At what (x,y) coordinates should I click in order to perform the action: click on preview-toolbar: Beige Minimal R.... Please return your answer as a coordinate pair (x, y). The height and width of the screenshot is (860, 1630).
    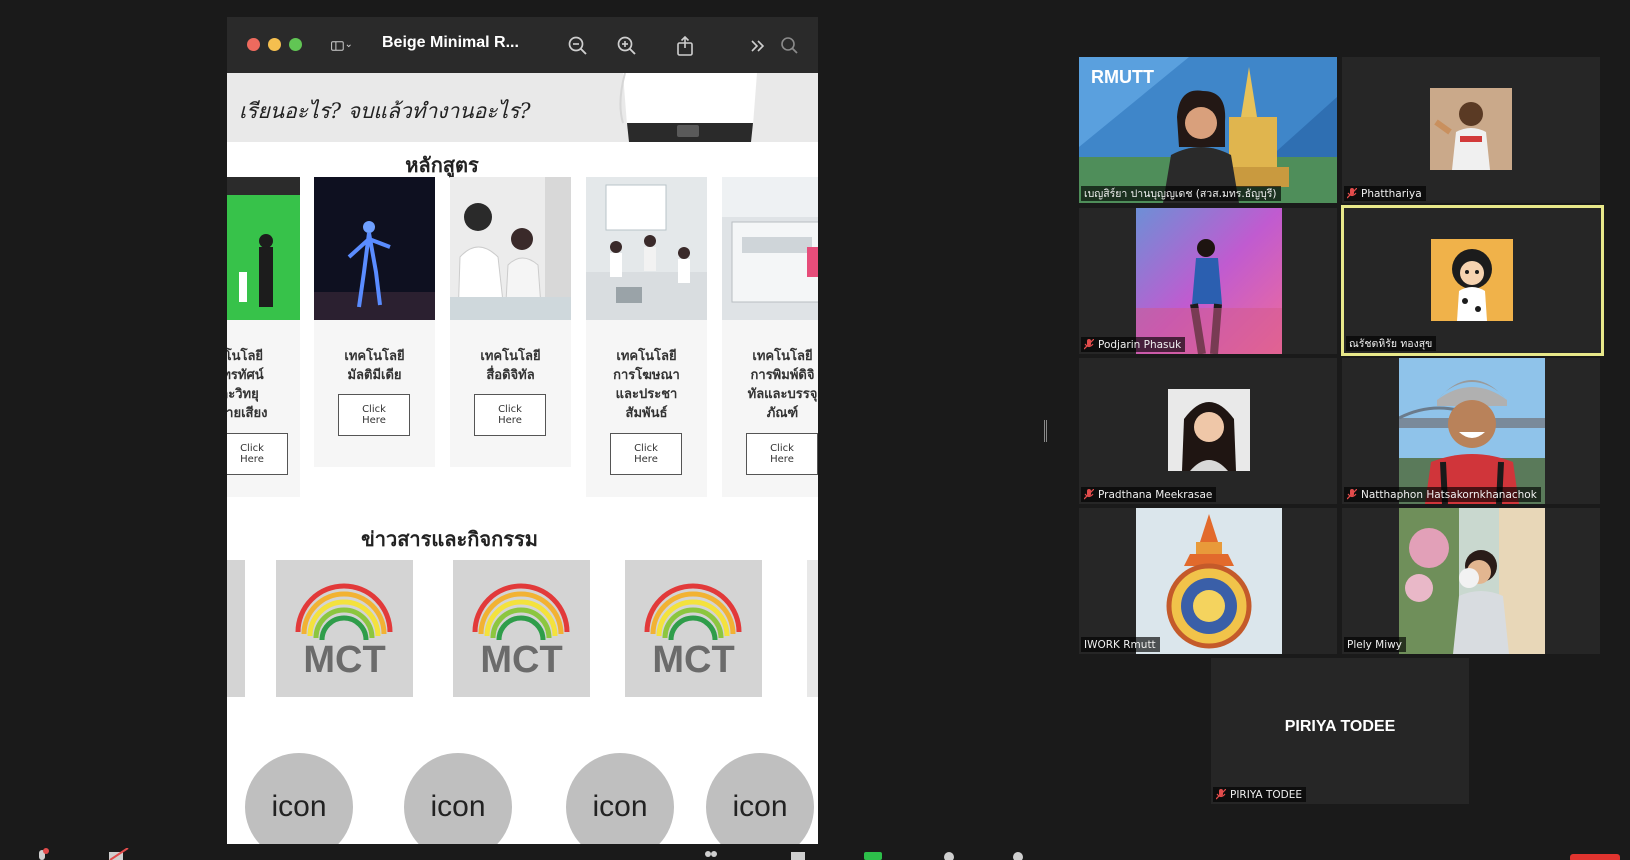
    Looking at the image, I should click on (522, 45).